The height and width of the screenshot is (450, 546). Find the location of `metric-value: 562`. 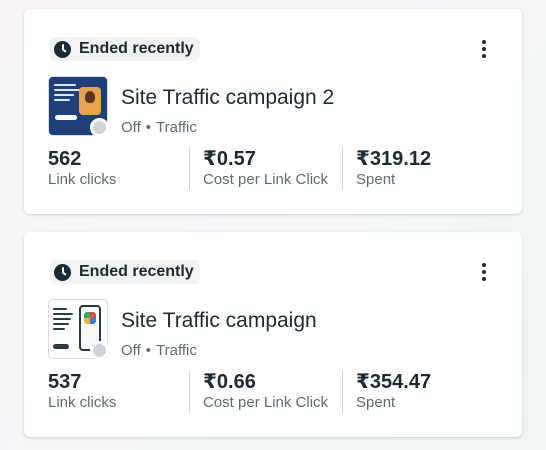

metric-value: 562 is located at coordinates (65, 159).